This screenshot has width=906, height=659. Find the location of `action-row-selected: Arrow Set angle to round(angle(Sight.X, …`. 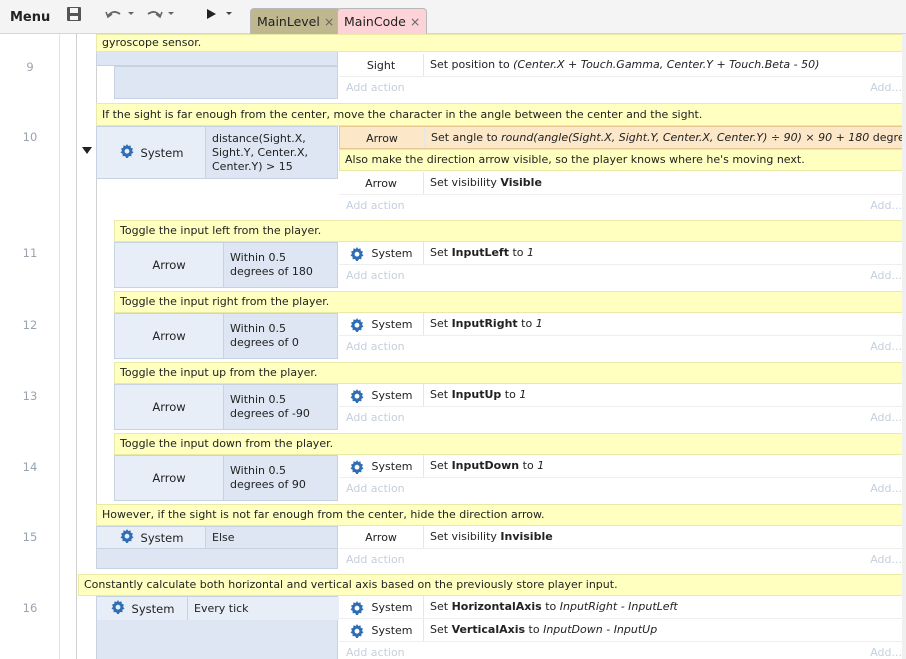

action-row-selected: Arrow Set angle to round(angle(Sight.X, … is located at coordinates (622, 137).